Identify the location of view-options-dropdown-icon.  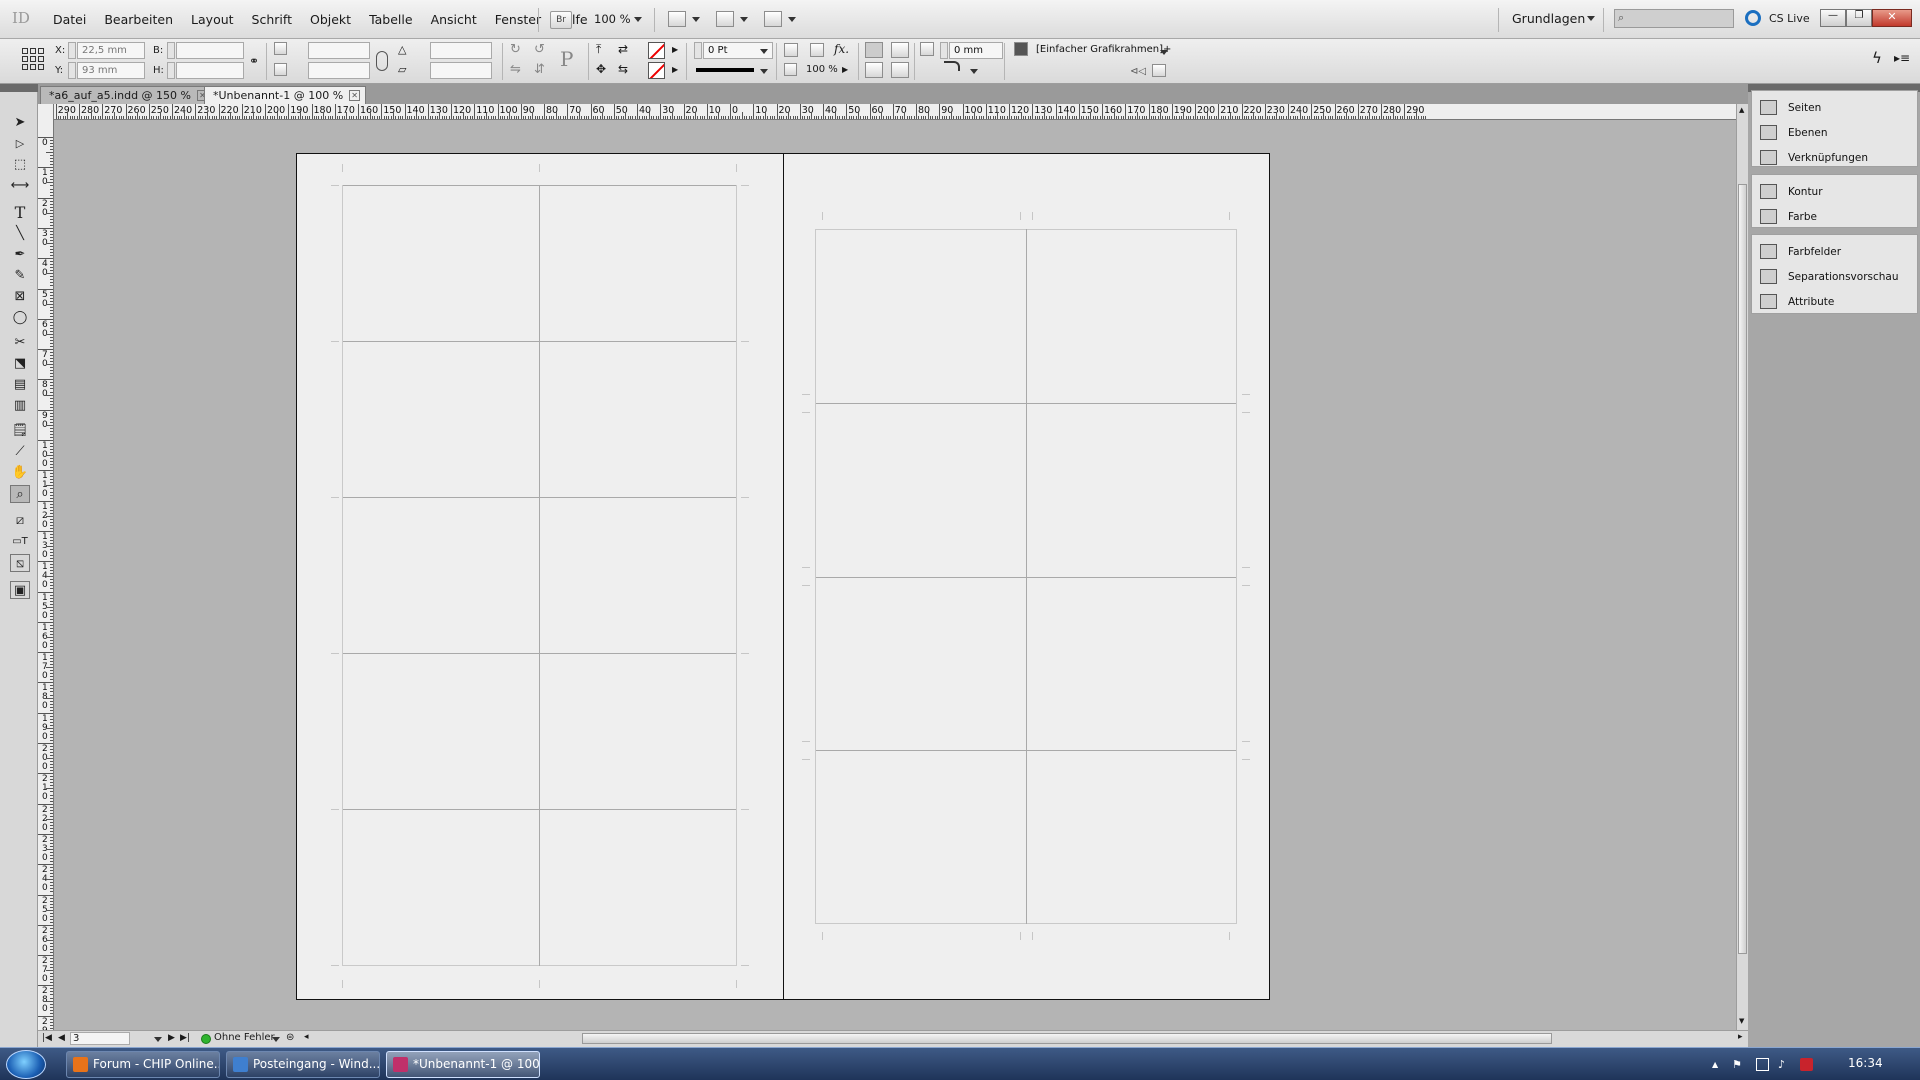
(696, 19).